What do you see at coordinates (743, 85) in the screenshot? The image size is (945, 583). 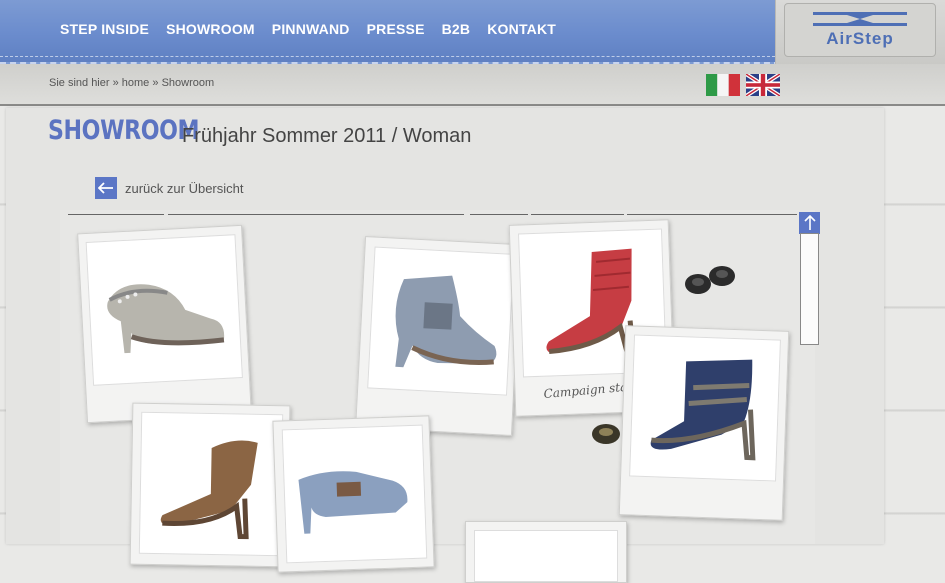 I see `language-switcher` at bounding box center [743, 85].